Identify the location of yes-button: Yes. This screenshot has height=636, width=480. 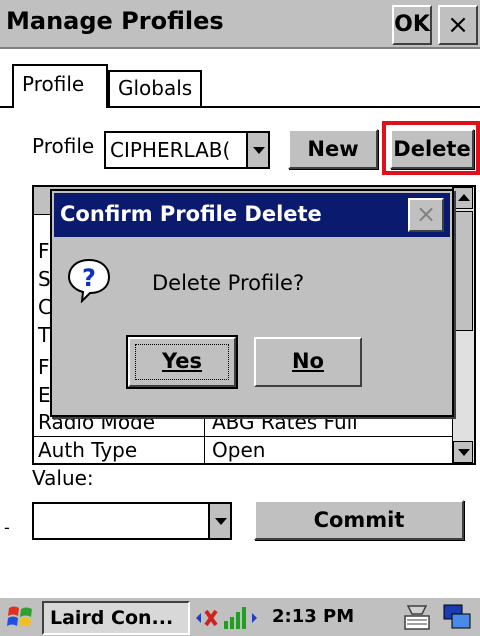
(182, 362).